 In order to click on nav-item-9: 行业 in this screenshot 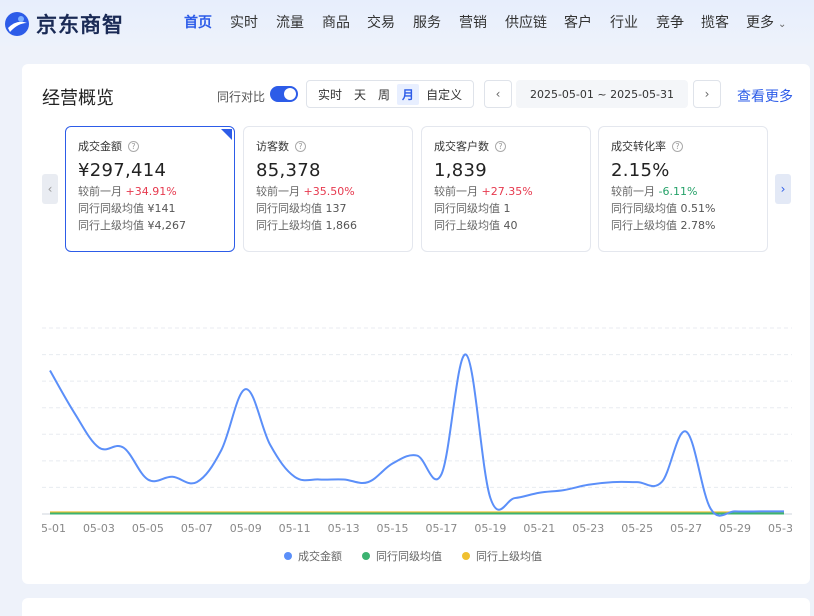, I will do `click(624, 23)`.